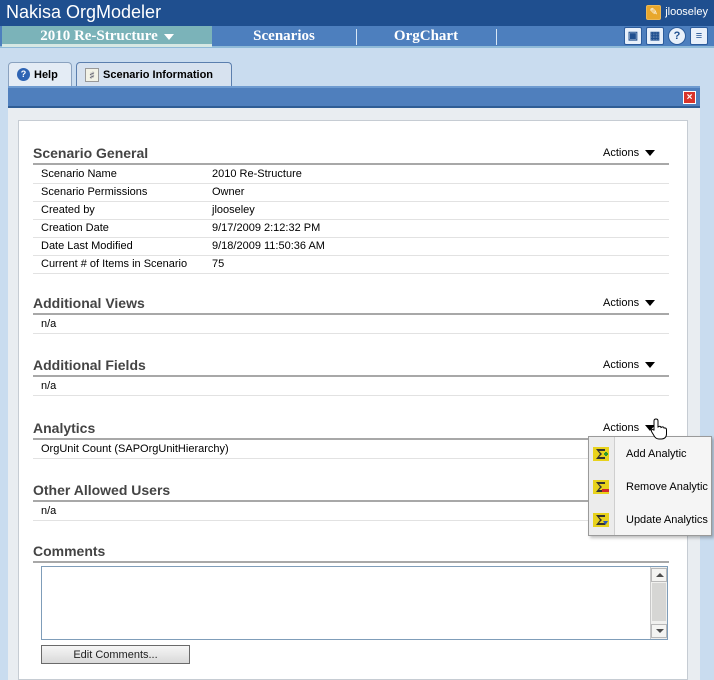  What do you see at coordinates (268, 246) in the screenshot?
I see `row-value: 9/18/2009 11:50:36 AM` at bounding box center [268, 246].